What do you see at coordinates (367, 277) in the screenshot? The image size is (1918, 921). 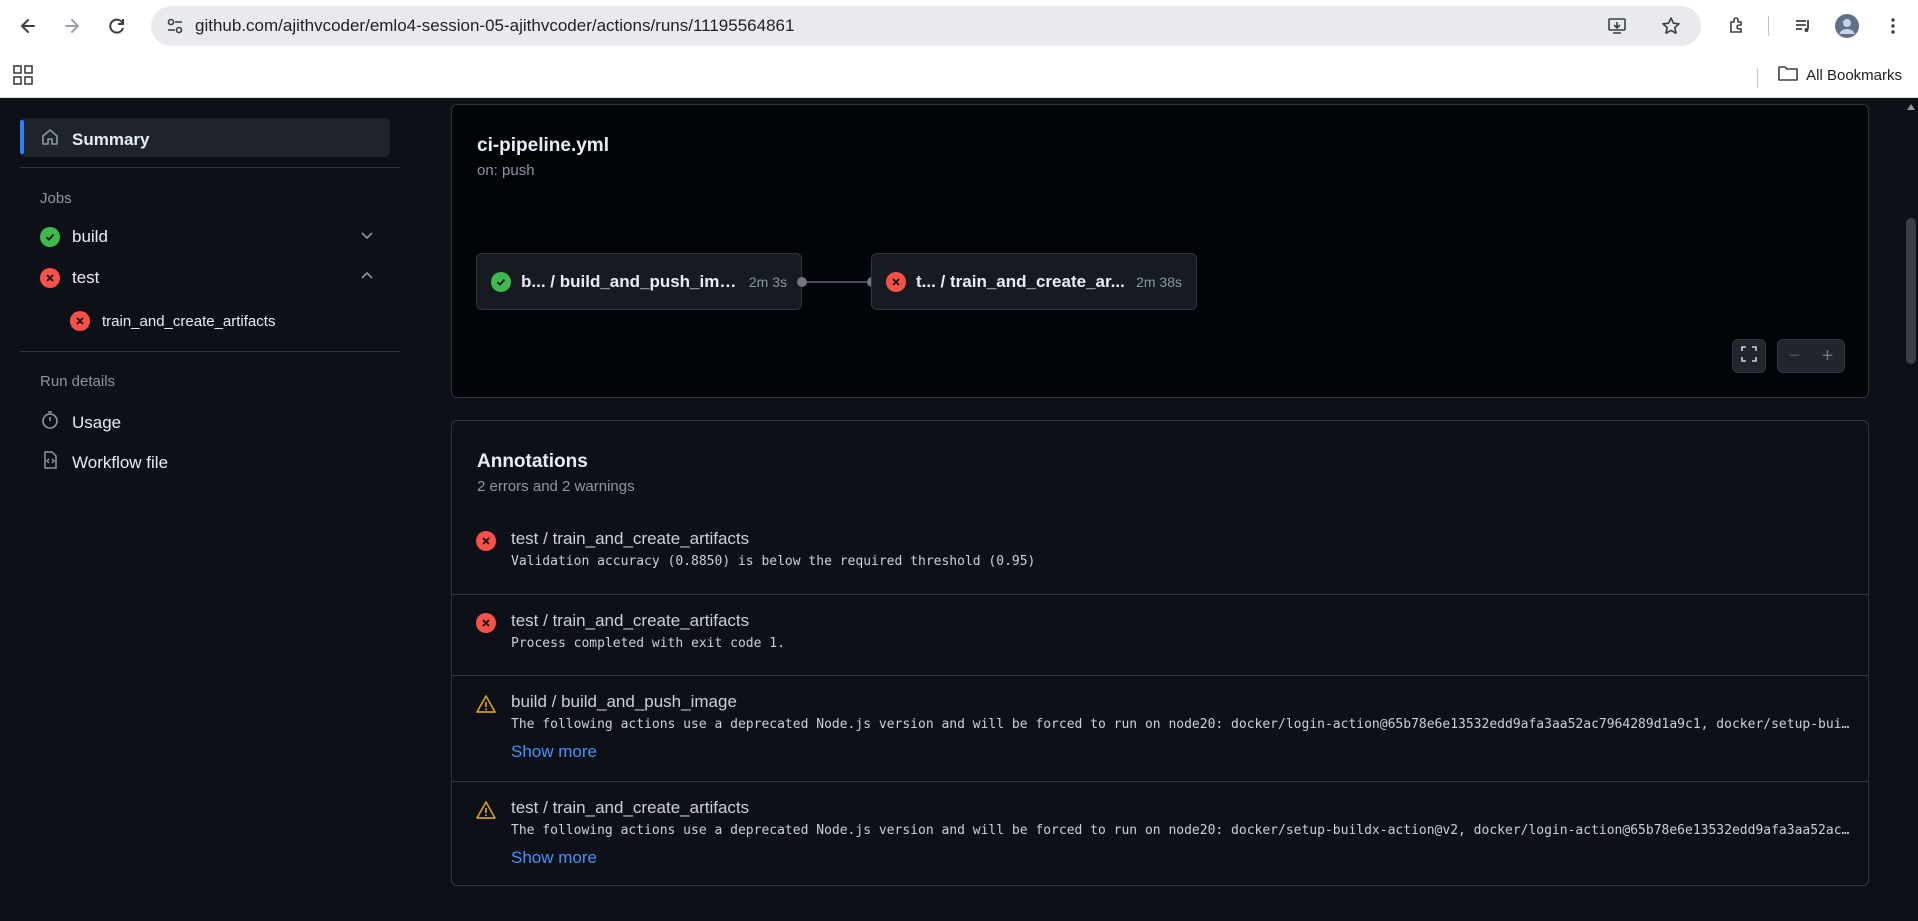 I see `chevron-up-icon` at bounding box center [367, 277].